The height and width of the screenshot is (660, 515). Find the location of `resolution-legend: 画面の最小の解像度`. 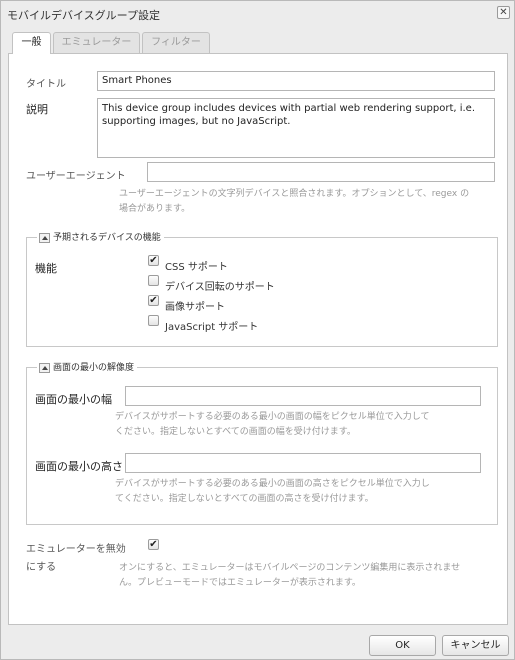

resolution-legend: 画面の最小の解像度 is located at coordinates (87, 366).